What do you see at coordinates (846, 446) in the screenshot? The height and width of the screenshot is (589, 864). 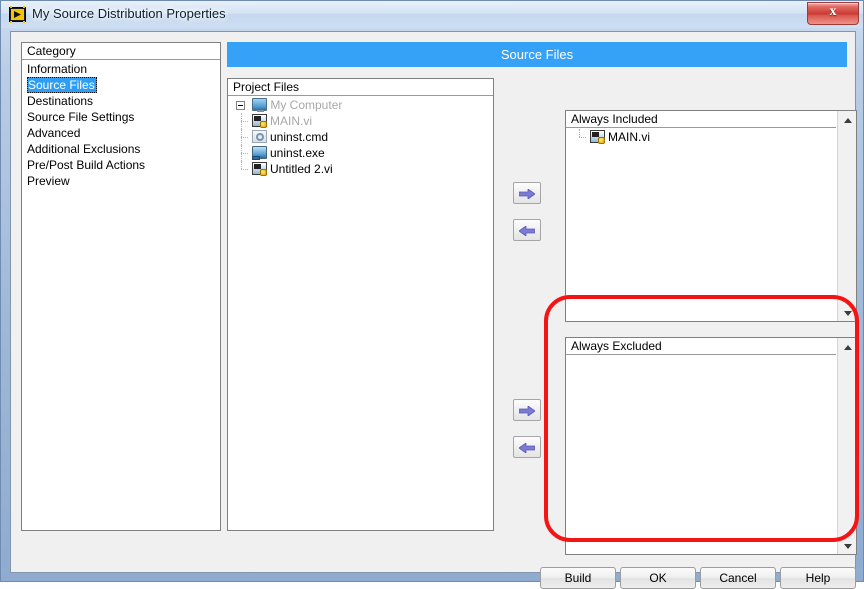 I see `always-excluded-scrollbar` at bounding box center [846, 446].